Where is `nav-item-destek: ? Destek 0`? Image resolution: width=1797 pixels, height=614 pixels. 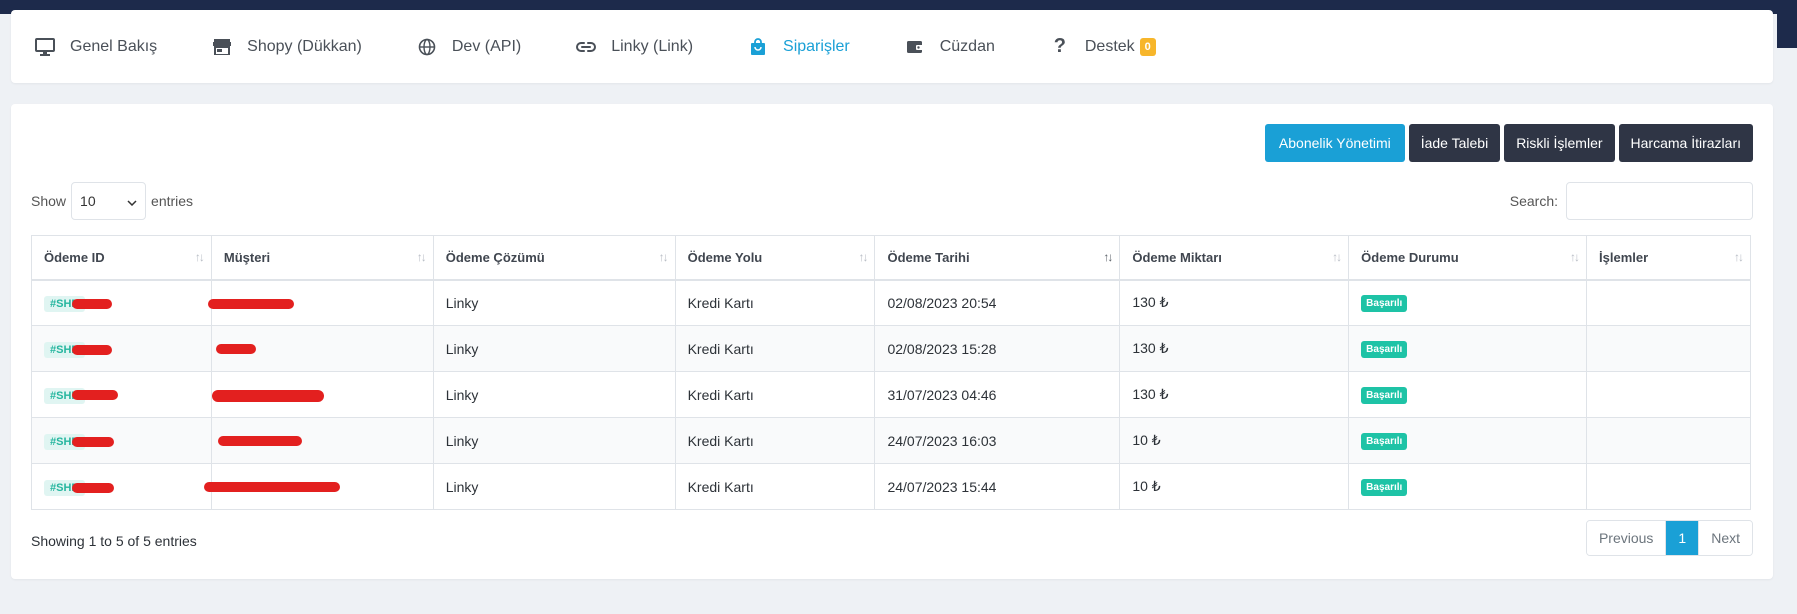
nav-item-destek: ? Destek 0 is located at coordinates (1102, 46).